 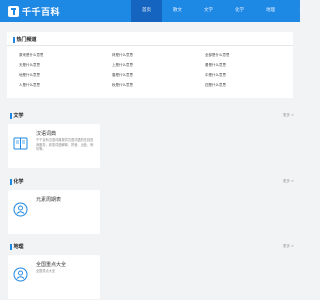 I want to click on hot-link: 看是什么意思, so click(x=248, y=65).